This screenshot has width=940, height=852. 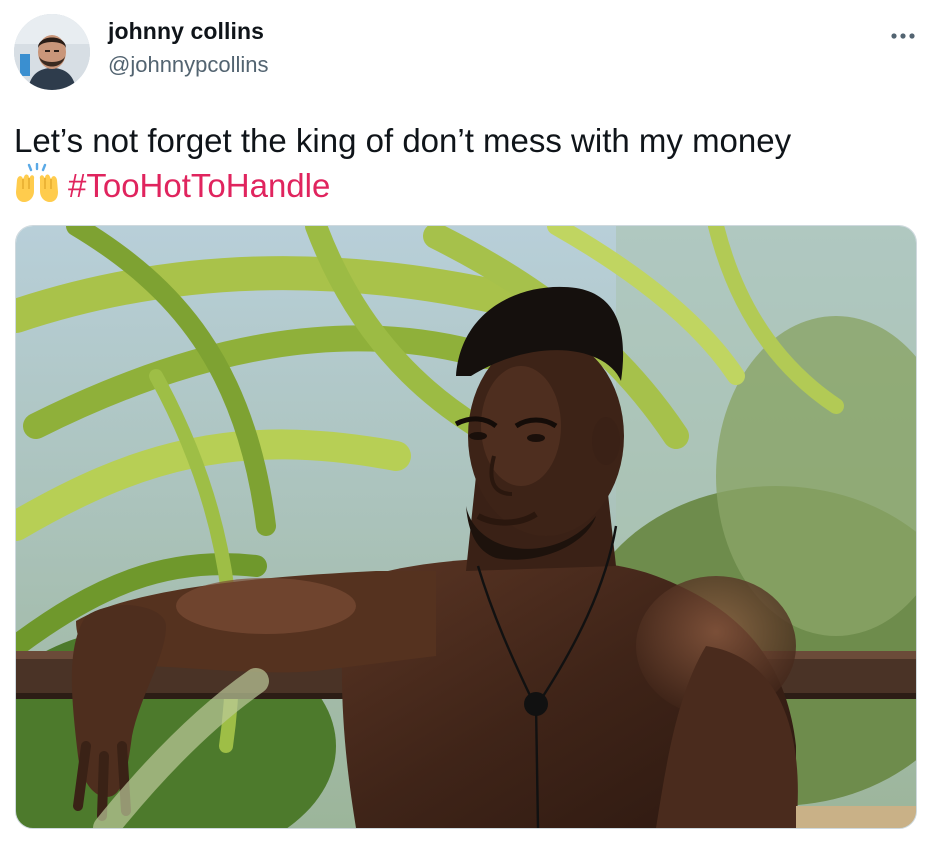 I want to click on more-horizontal-icon, so click(x=903, y=36).